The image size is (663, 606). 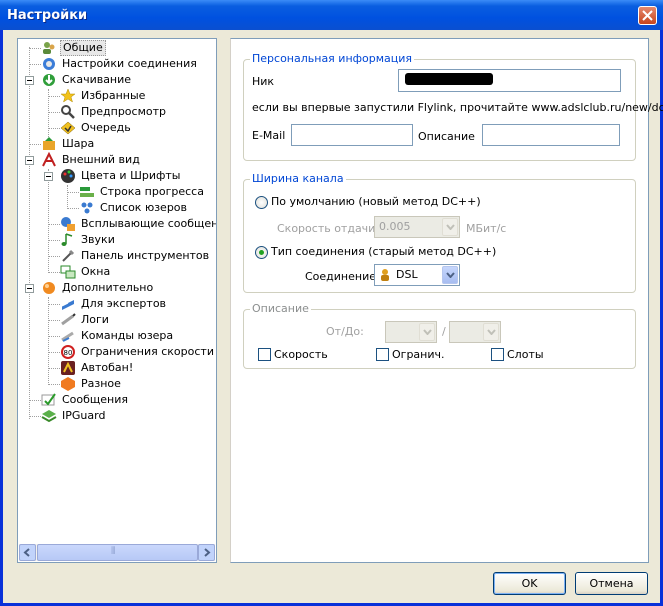 What do you see at coordinates (67, 239) in the screenshot?
I see `sound-icon` at bounding box center [67, 239].